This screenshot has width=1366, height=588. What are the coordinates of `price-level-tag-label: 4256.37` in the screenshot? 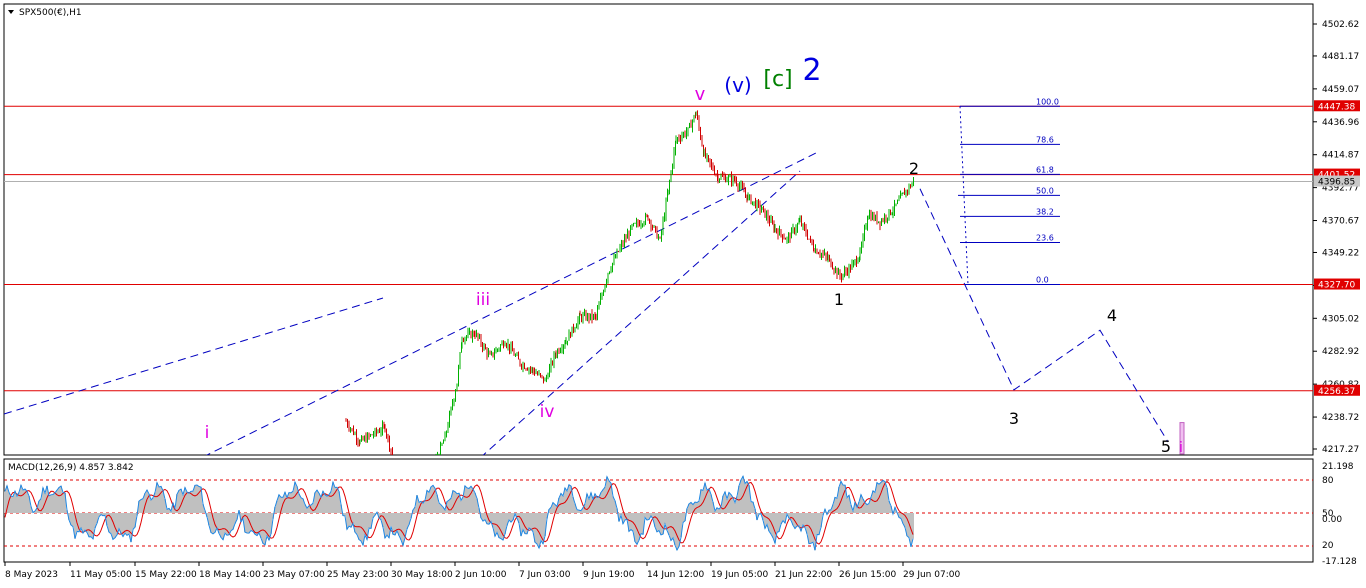 It's located at (1336, 392).